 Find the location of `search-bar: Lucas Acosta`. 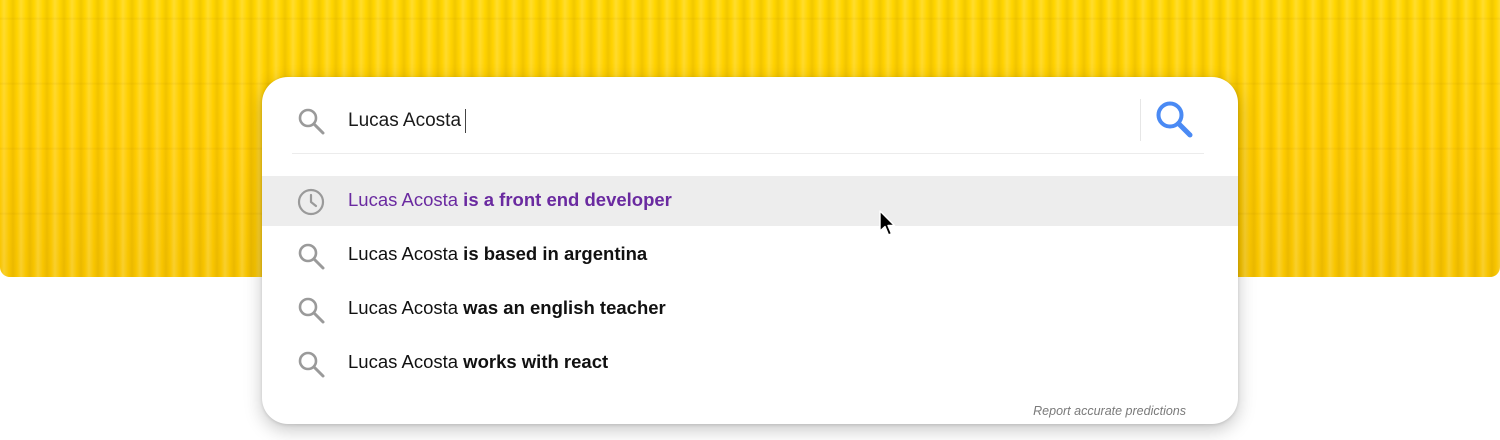

search-bar: Lucas Acosta is located at coordinates (750, 115).